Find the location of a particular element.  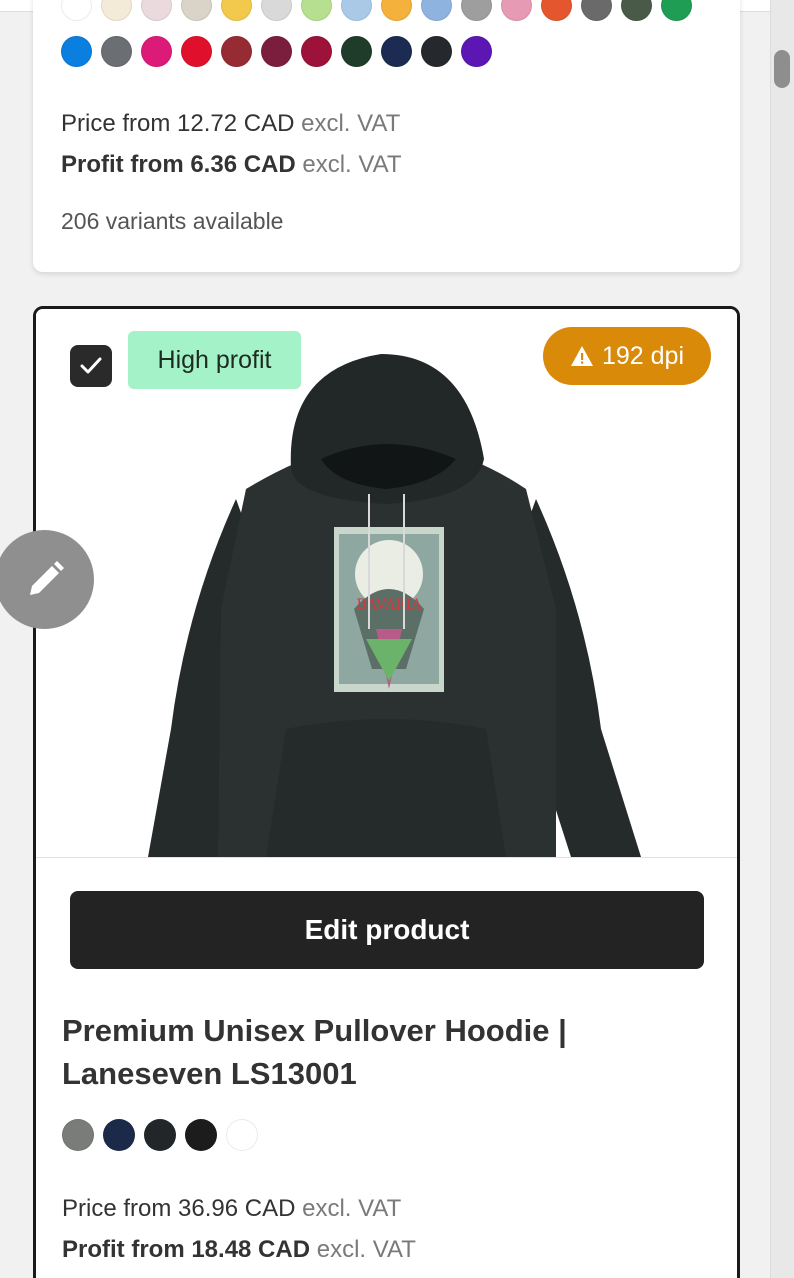

pencil-icon is located at coordinates (46, 577).